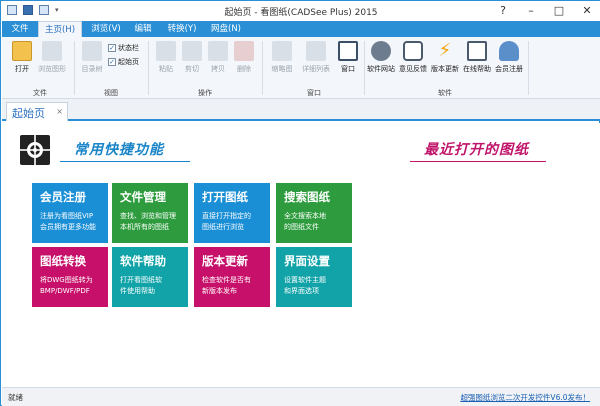  I want to click on tab-home: 主页(H), so click(60, 29).